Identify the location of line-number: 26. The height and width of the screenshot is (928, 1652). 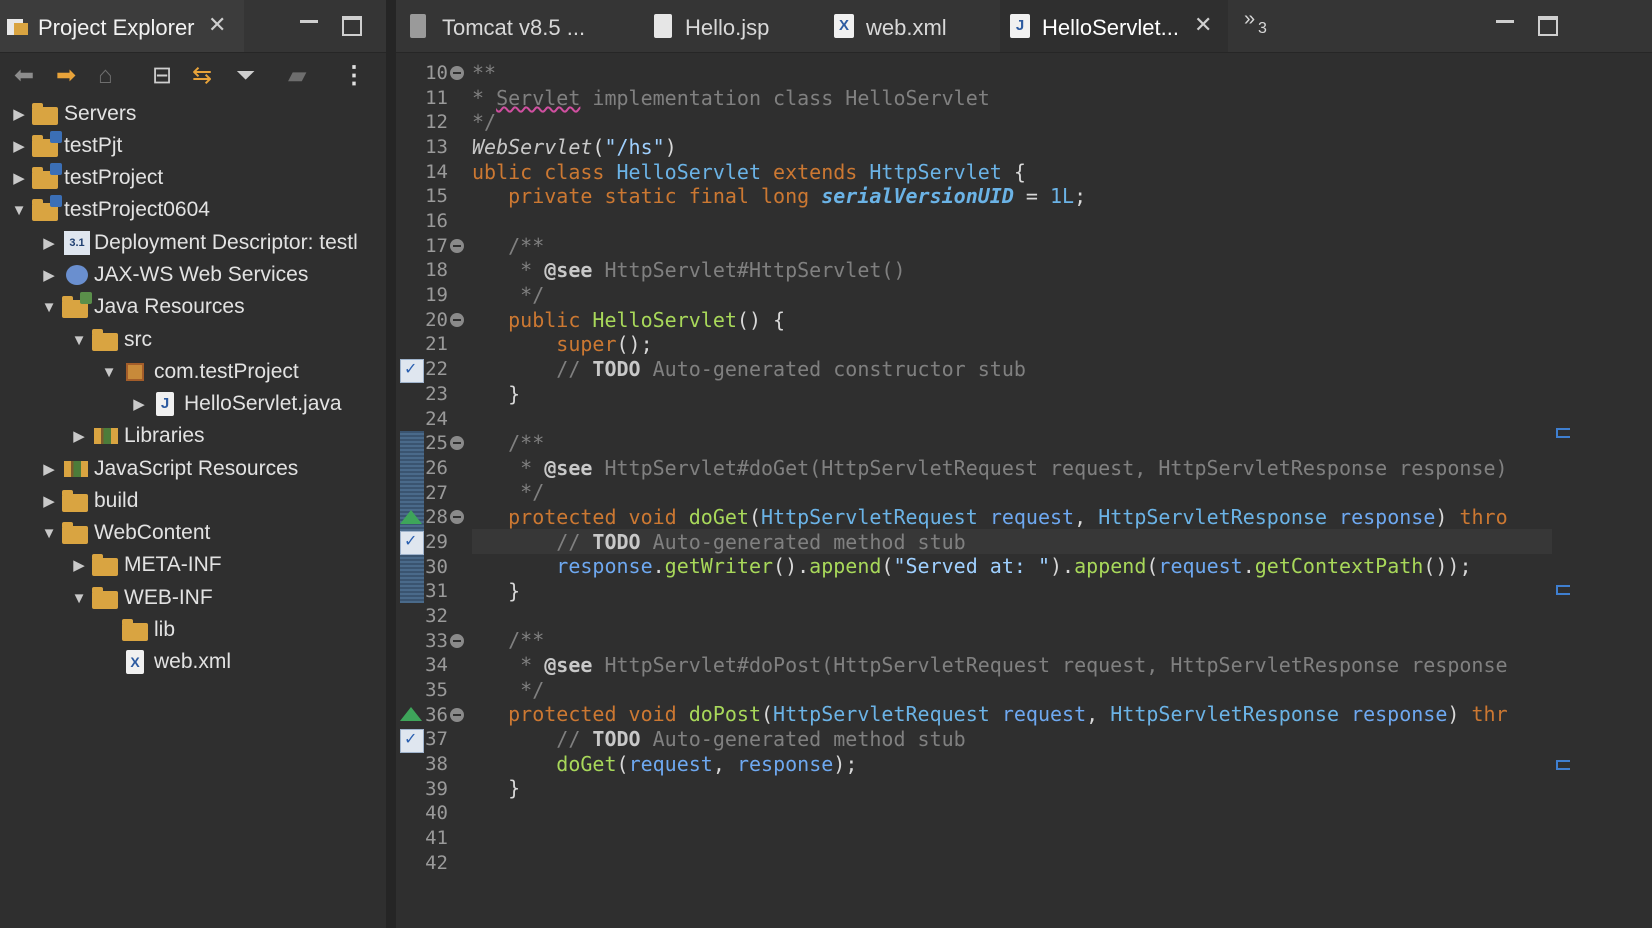
(436, 467).